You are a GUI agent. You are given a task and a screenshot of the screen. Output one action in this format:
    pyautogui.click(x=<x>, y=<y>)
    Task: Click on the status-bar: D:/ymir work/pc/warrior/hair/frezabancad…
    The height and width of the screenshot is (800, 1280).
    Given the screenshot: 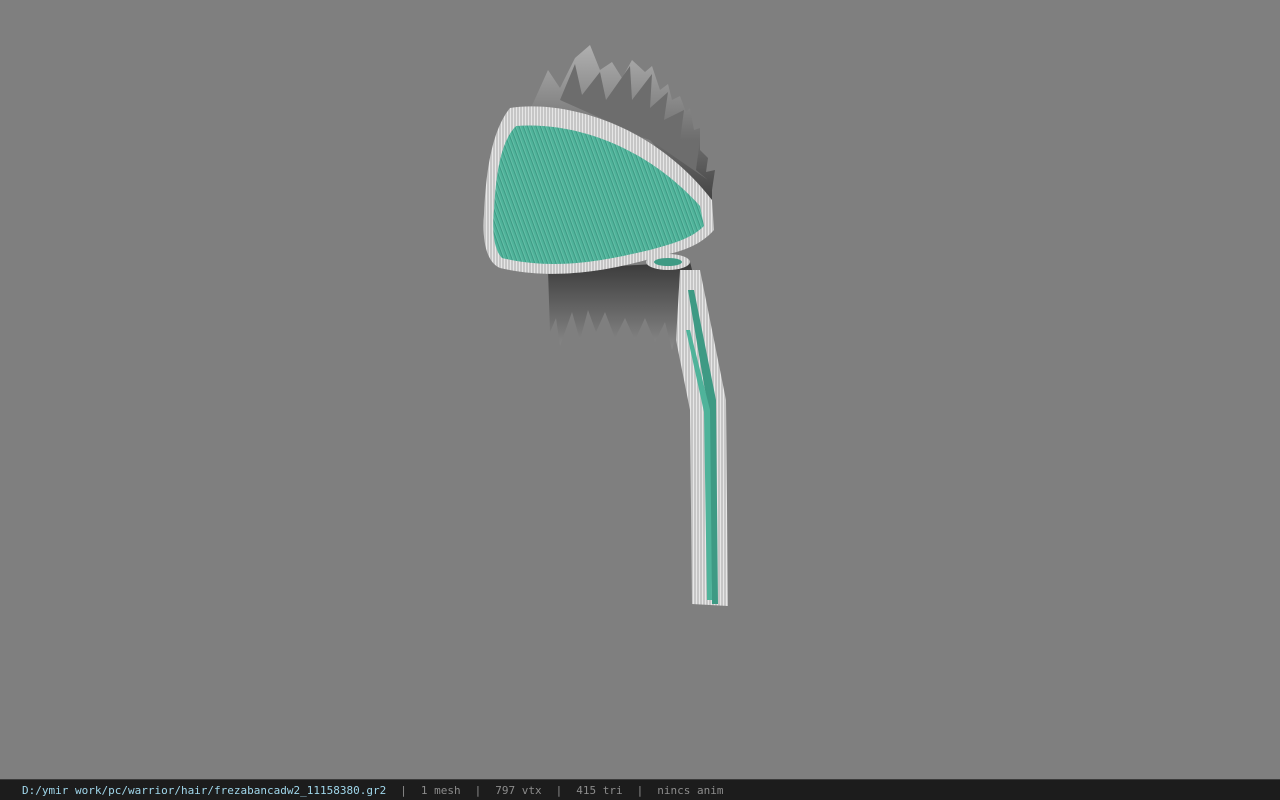 What is the action you would take?
    pyautogui.click(x=640, y=789)
    